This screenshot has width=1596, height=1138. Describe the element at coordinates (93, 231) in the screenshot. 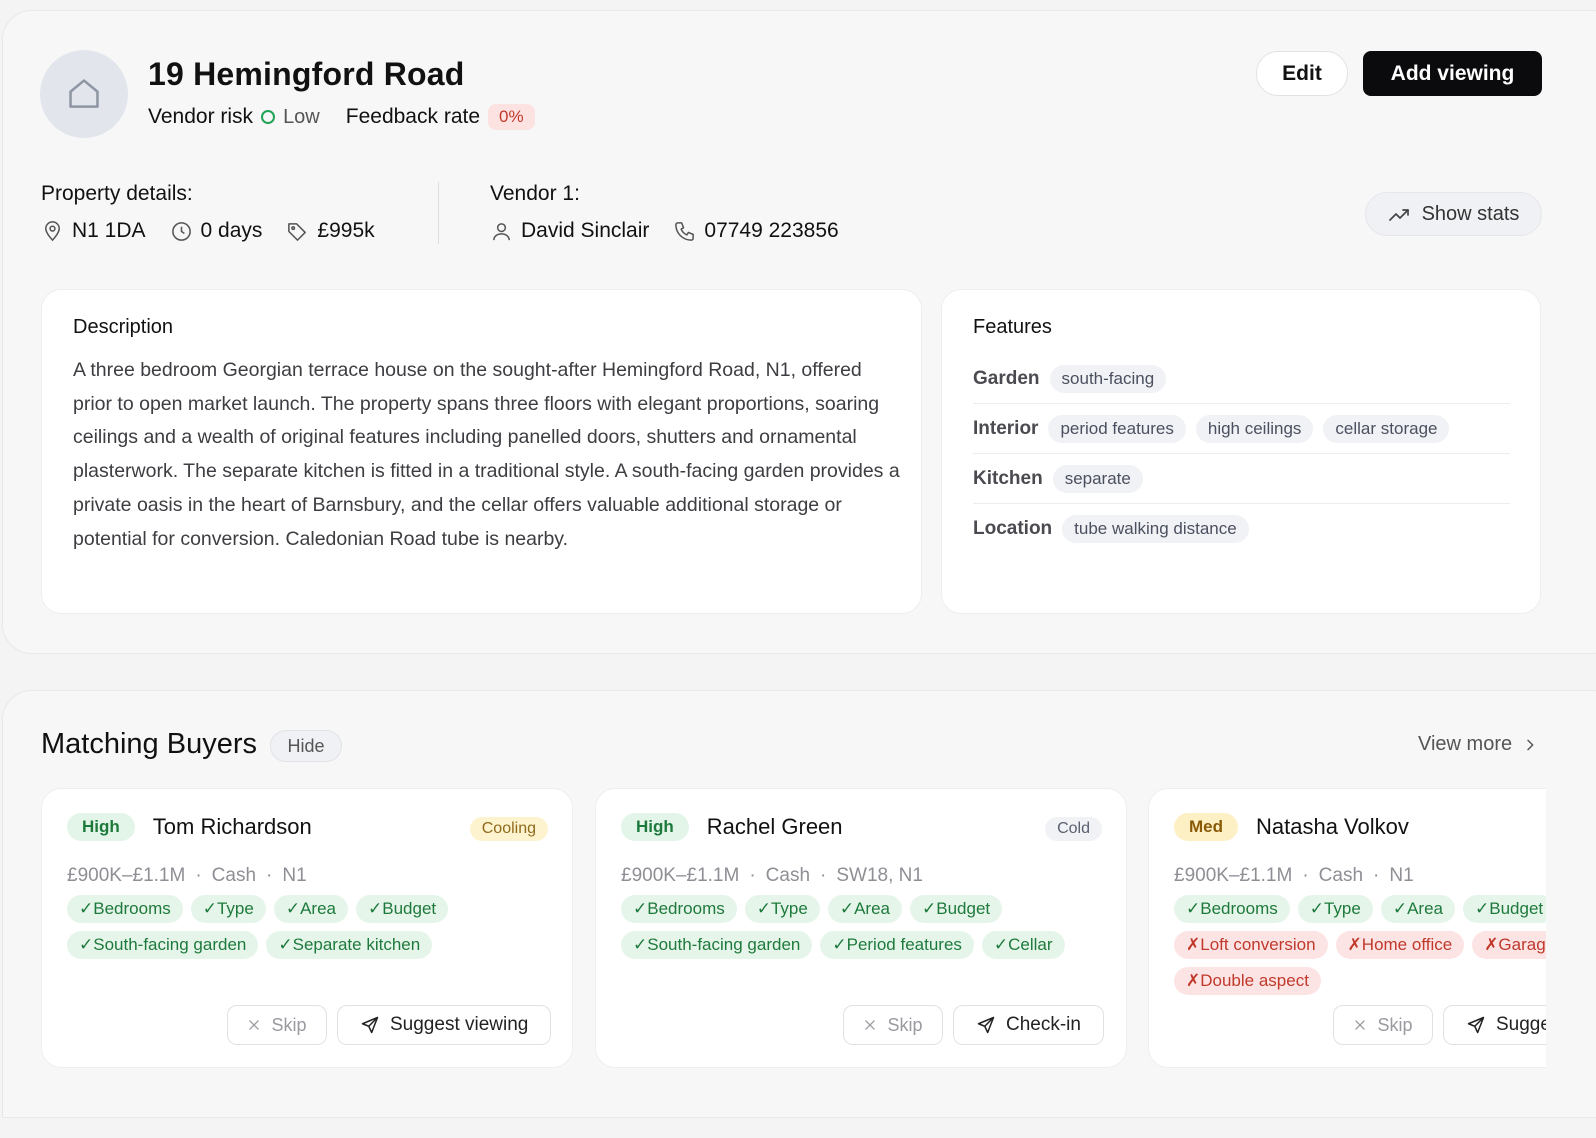

I see `postcode-item: N1 1DA` at that location.